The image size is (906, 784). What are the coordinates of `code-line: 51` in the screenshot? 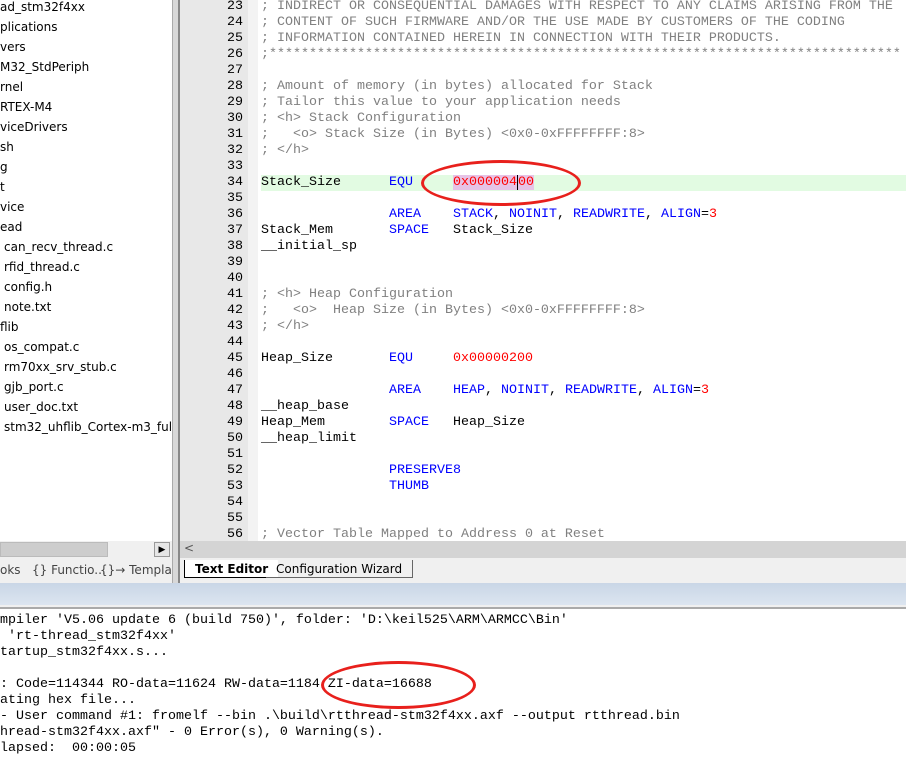 It's located at (543, 455).